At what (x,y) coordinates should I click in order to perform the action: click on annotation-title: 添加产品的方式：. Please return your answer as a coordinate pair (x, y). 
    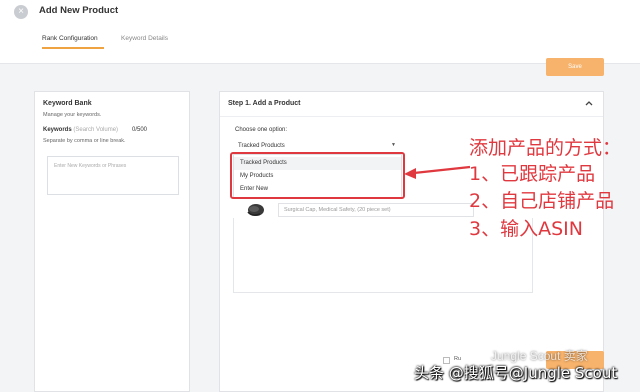
    Looking at the image, I should click on (545, 148).